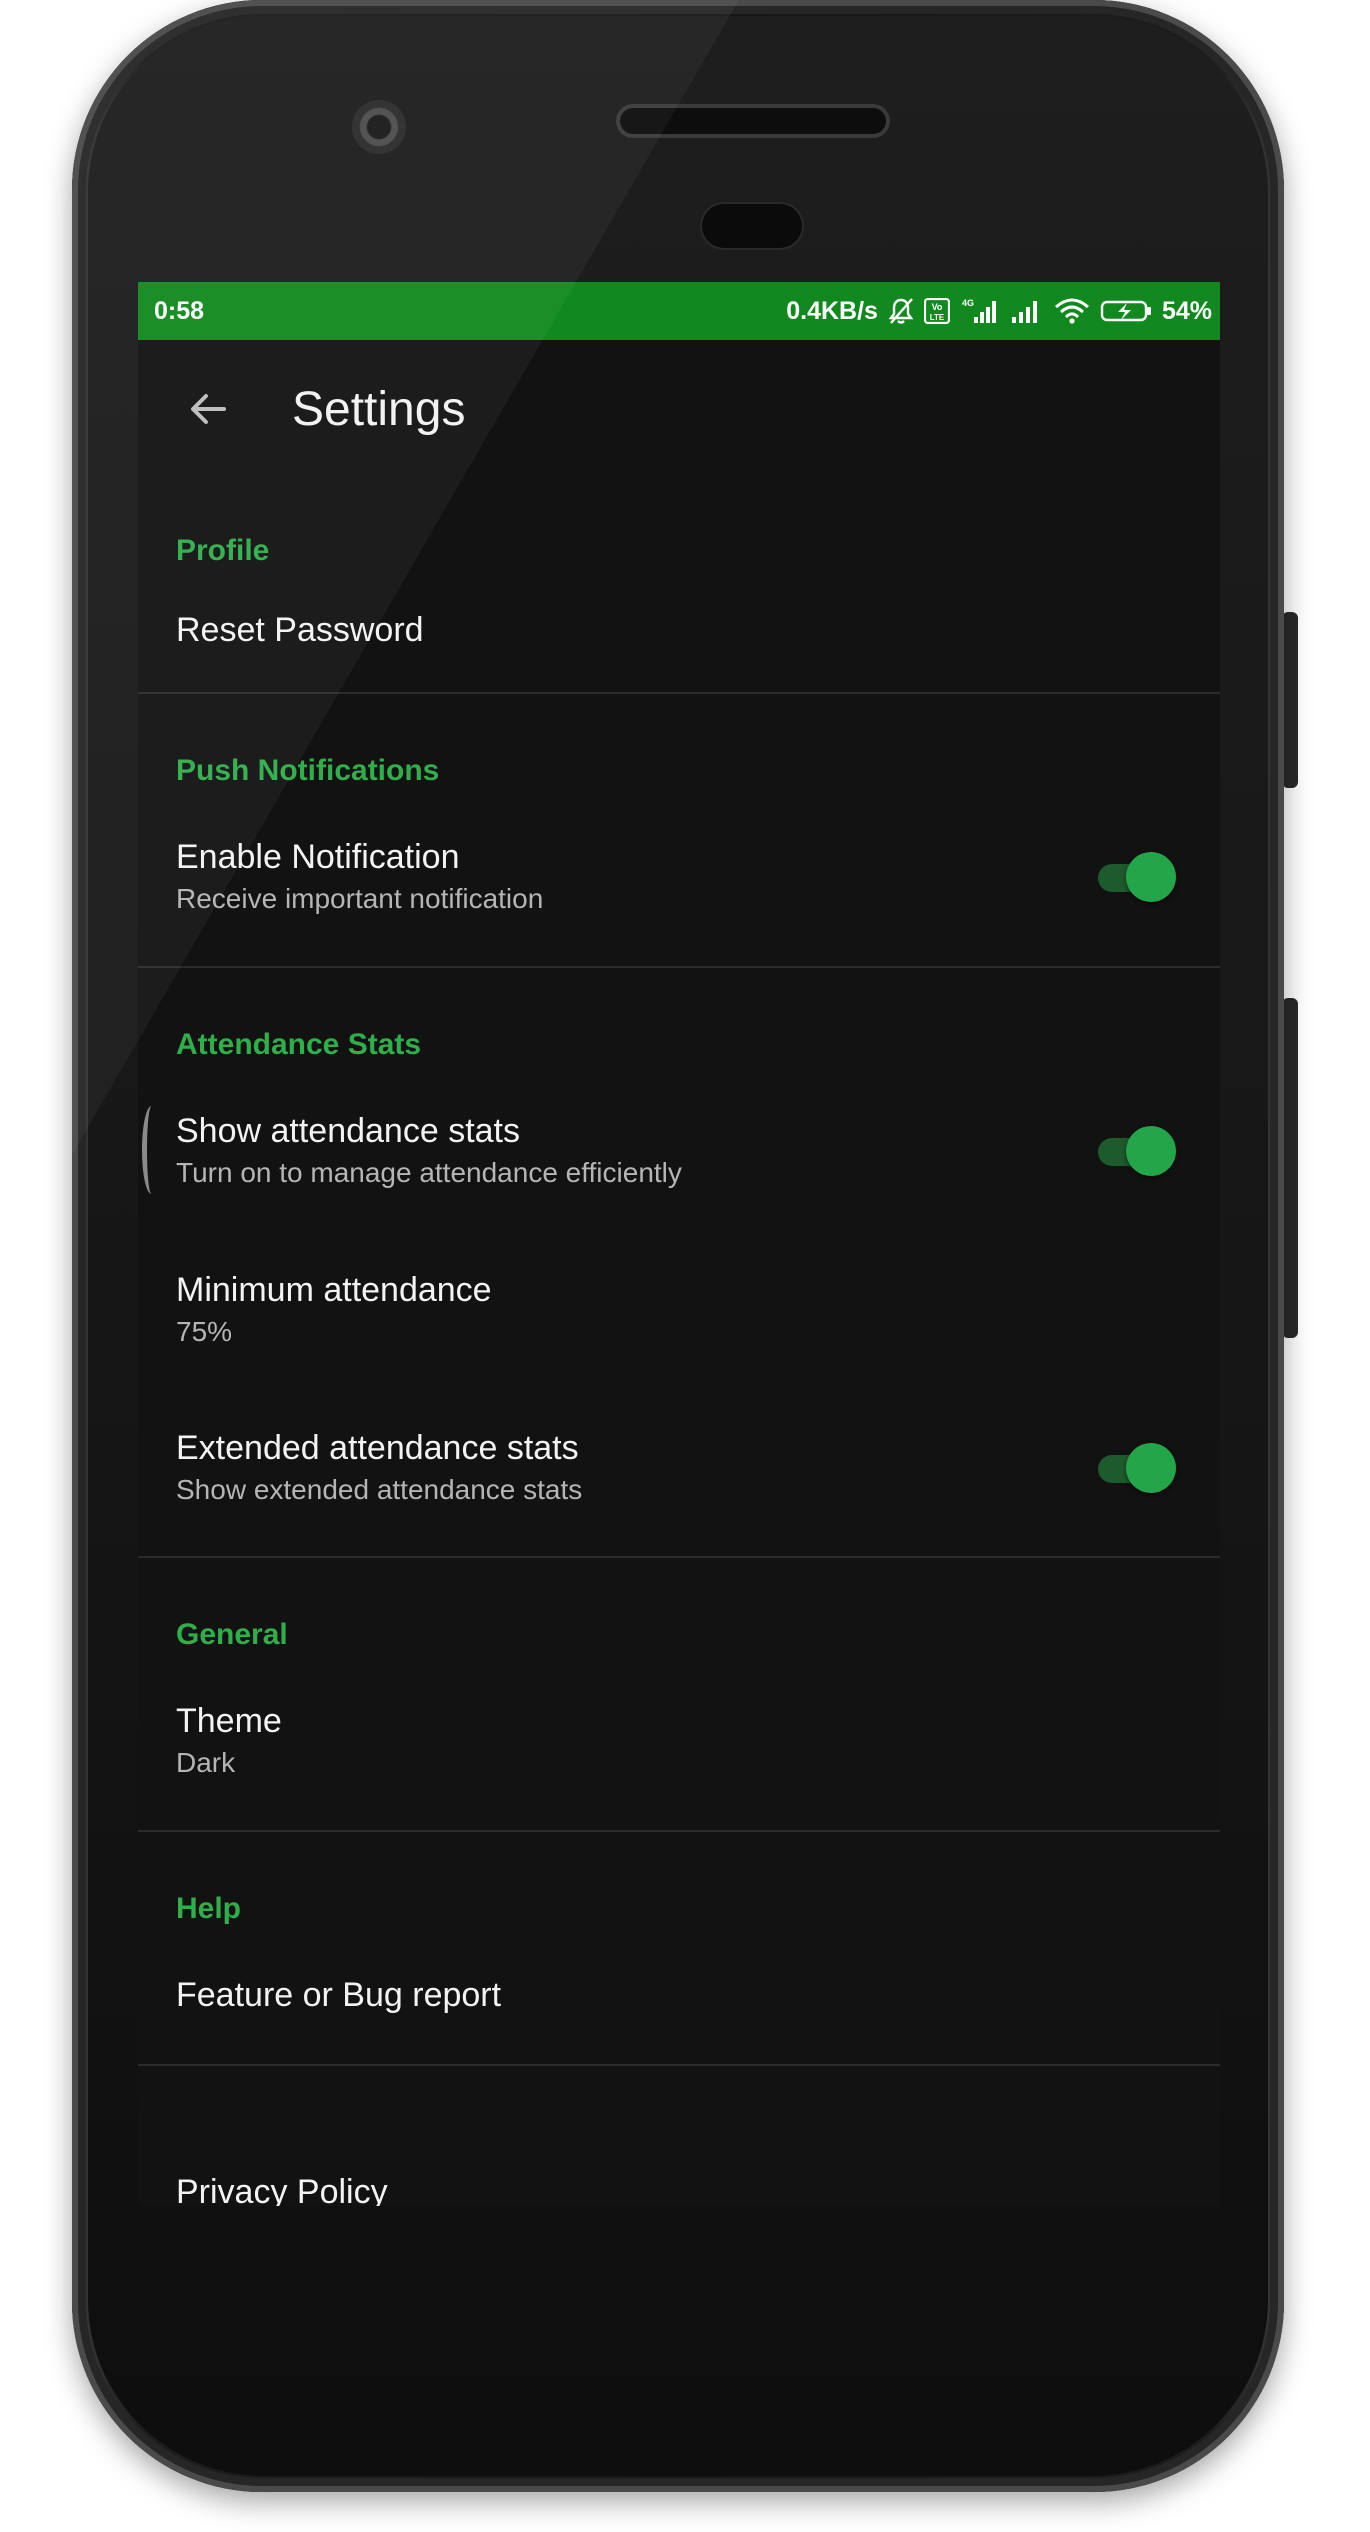 The width and height of the screenshot is (1370, 2532). I want to click on pref-title: Show attendance stats, so click(348, 1131).